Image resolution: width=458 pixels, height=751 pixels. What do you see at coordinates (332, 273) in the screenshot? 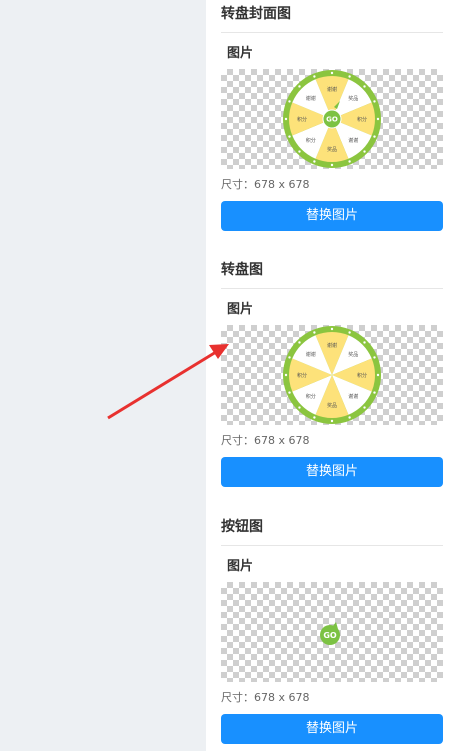
I see `section-title: 转盘图` at bounding box center [332, 273].